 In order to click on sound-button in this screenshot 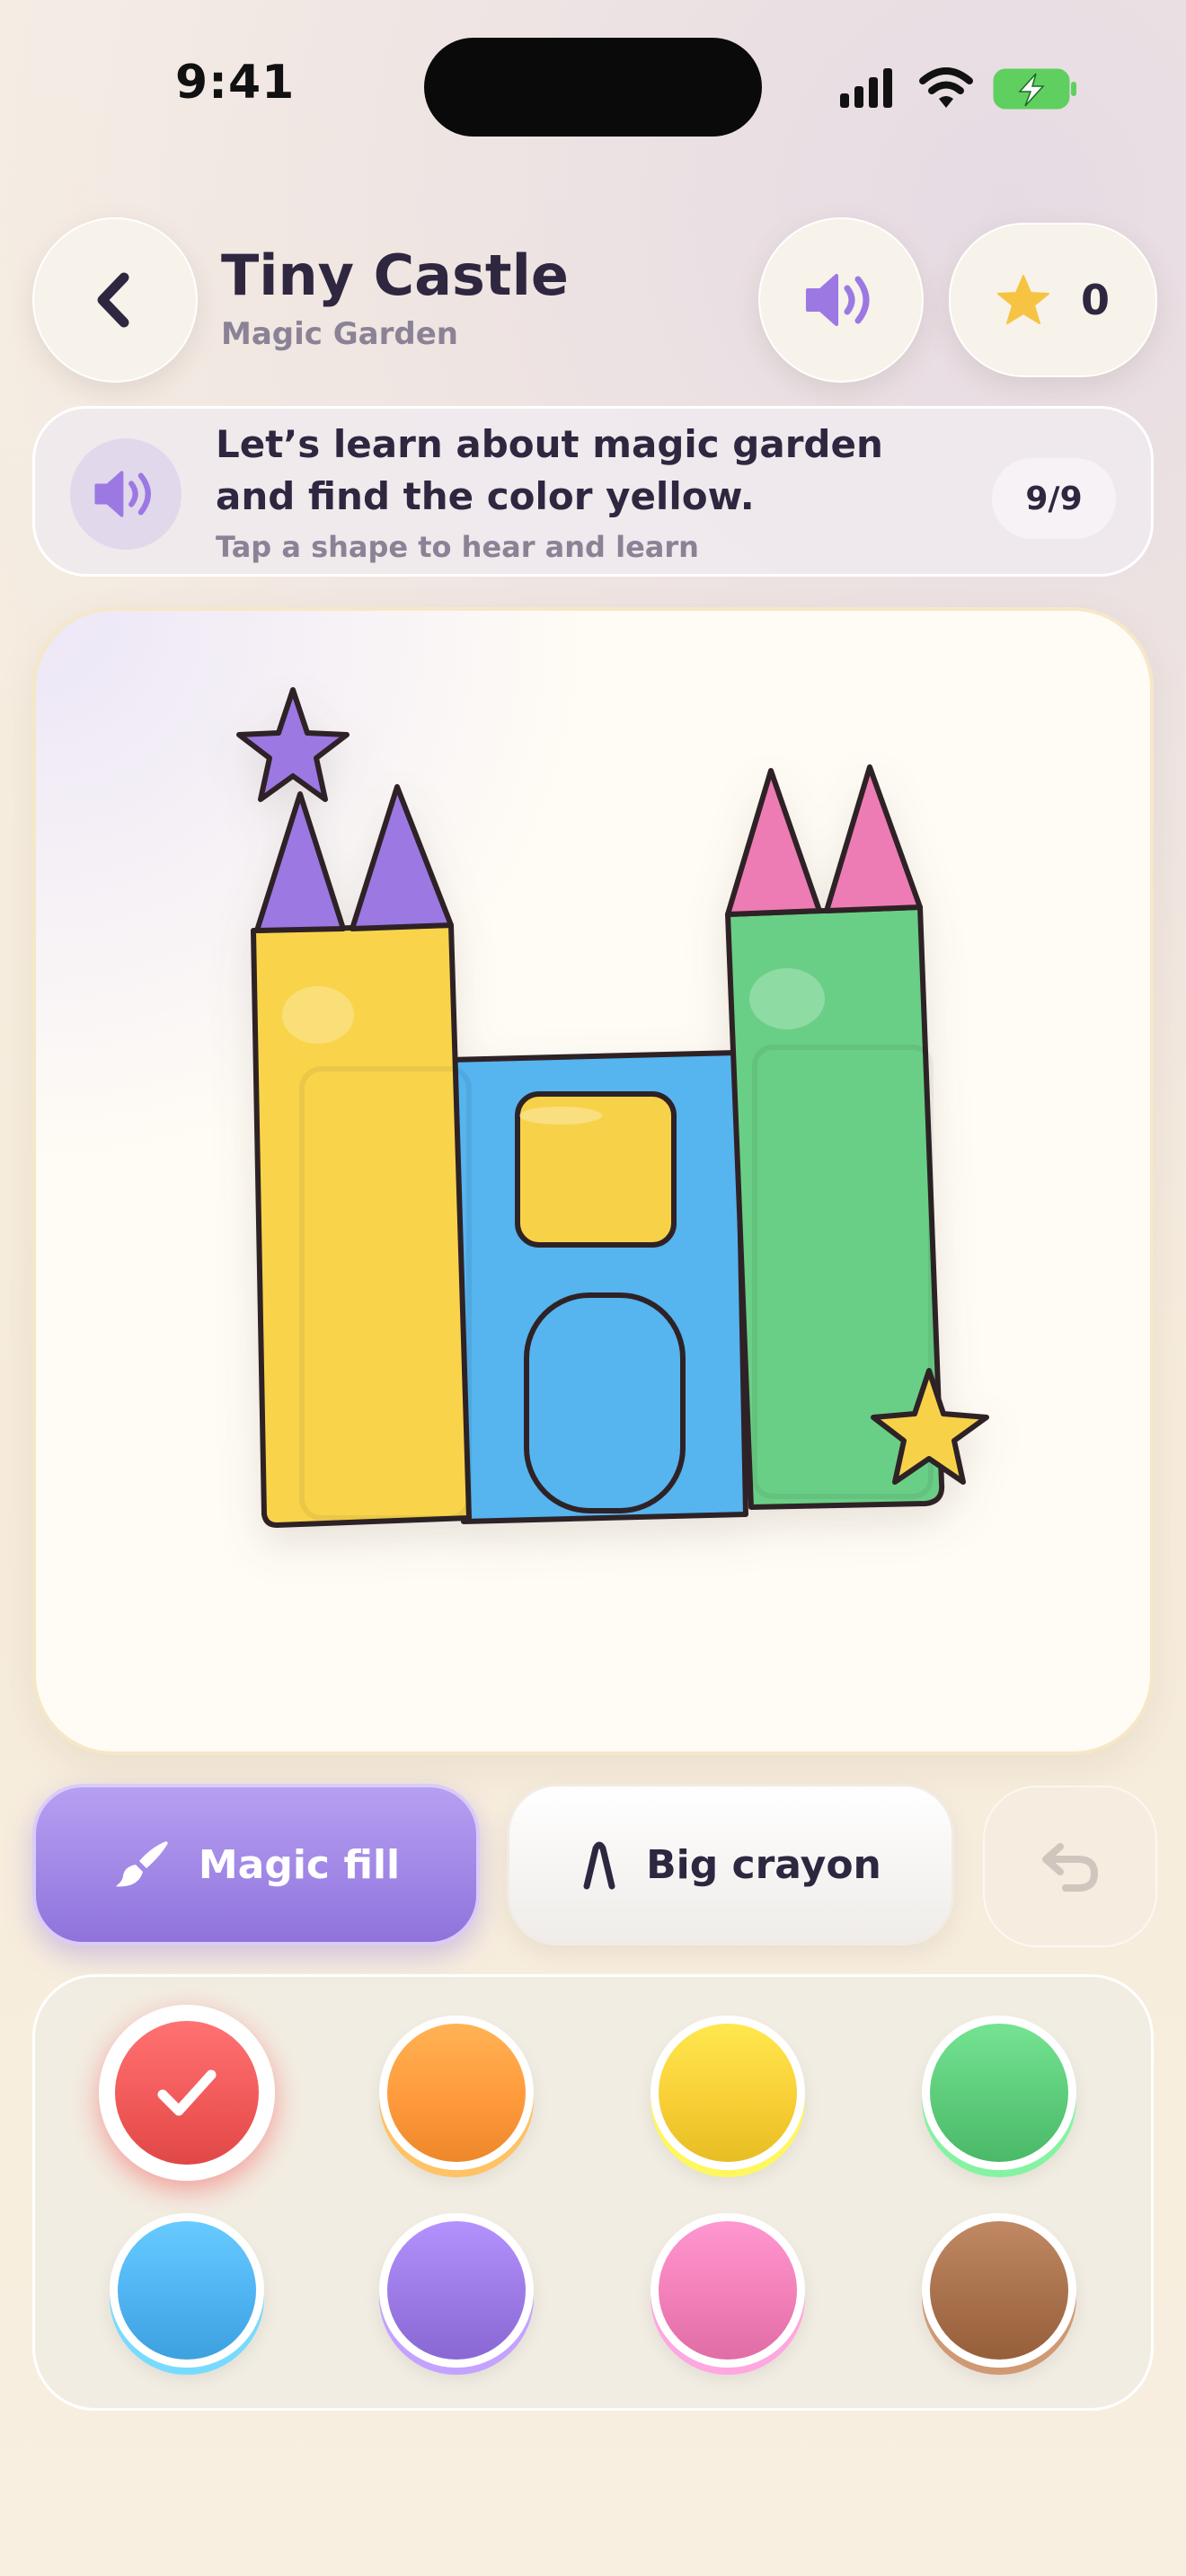, I will do `click(841, 300)`.